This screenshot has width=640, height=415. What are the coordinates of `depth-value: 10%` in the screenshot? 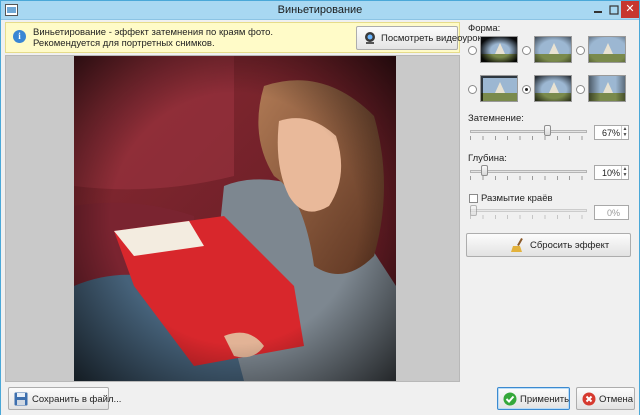 It's located at (610, 173).